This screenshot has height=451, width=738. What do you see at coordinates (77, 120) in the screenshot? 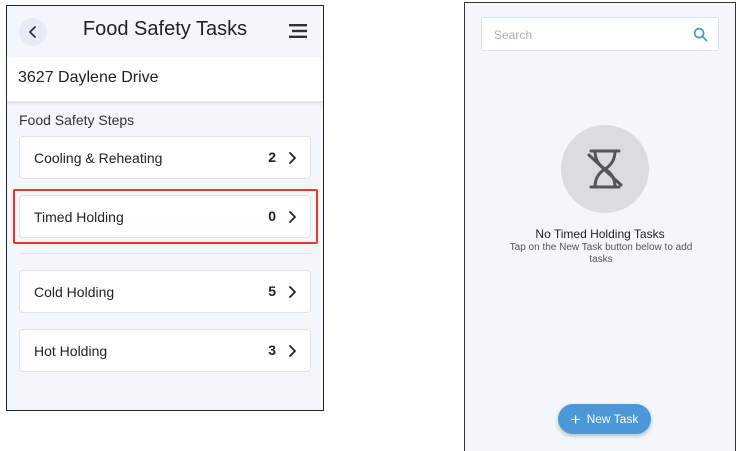
I see `section-label: Food Safety Steps` at bounding box center [77, 120].